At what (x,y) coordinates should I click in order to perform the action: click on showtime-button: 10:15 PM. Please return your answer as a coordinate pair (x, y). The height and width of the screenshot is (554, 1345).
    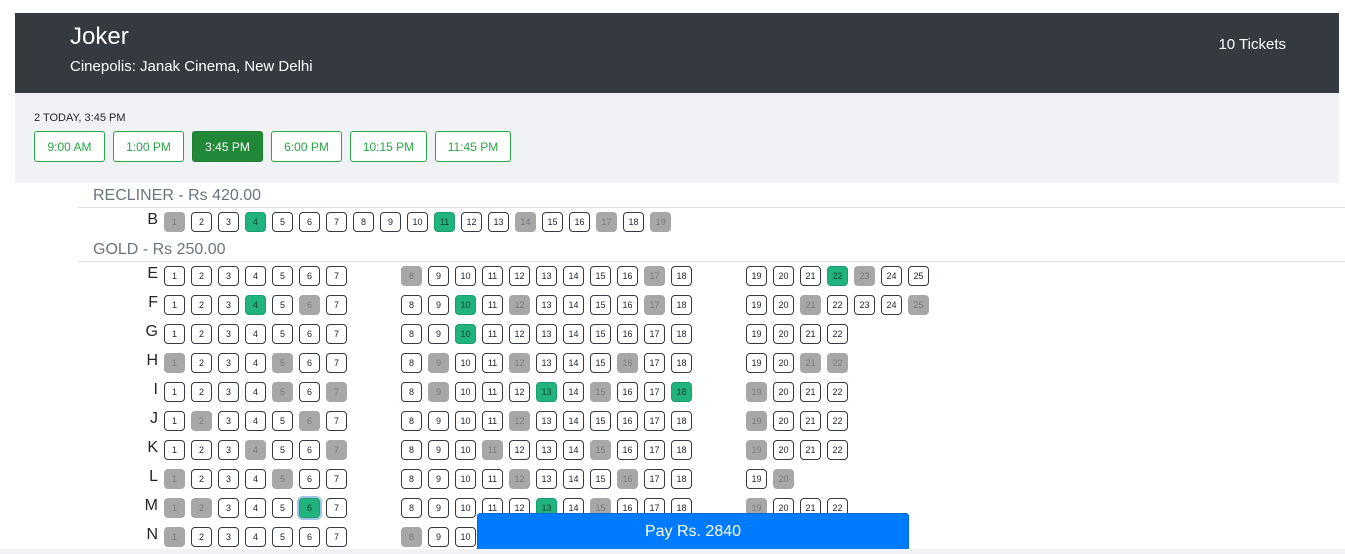
    Looking at the image, I should click on (388, 146).